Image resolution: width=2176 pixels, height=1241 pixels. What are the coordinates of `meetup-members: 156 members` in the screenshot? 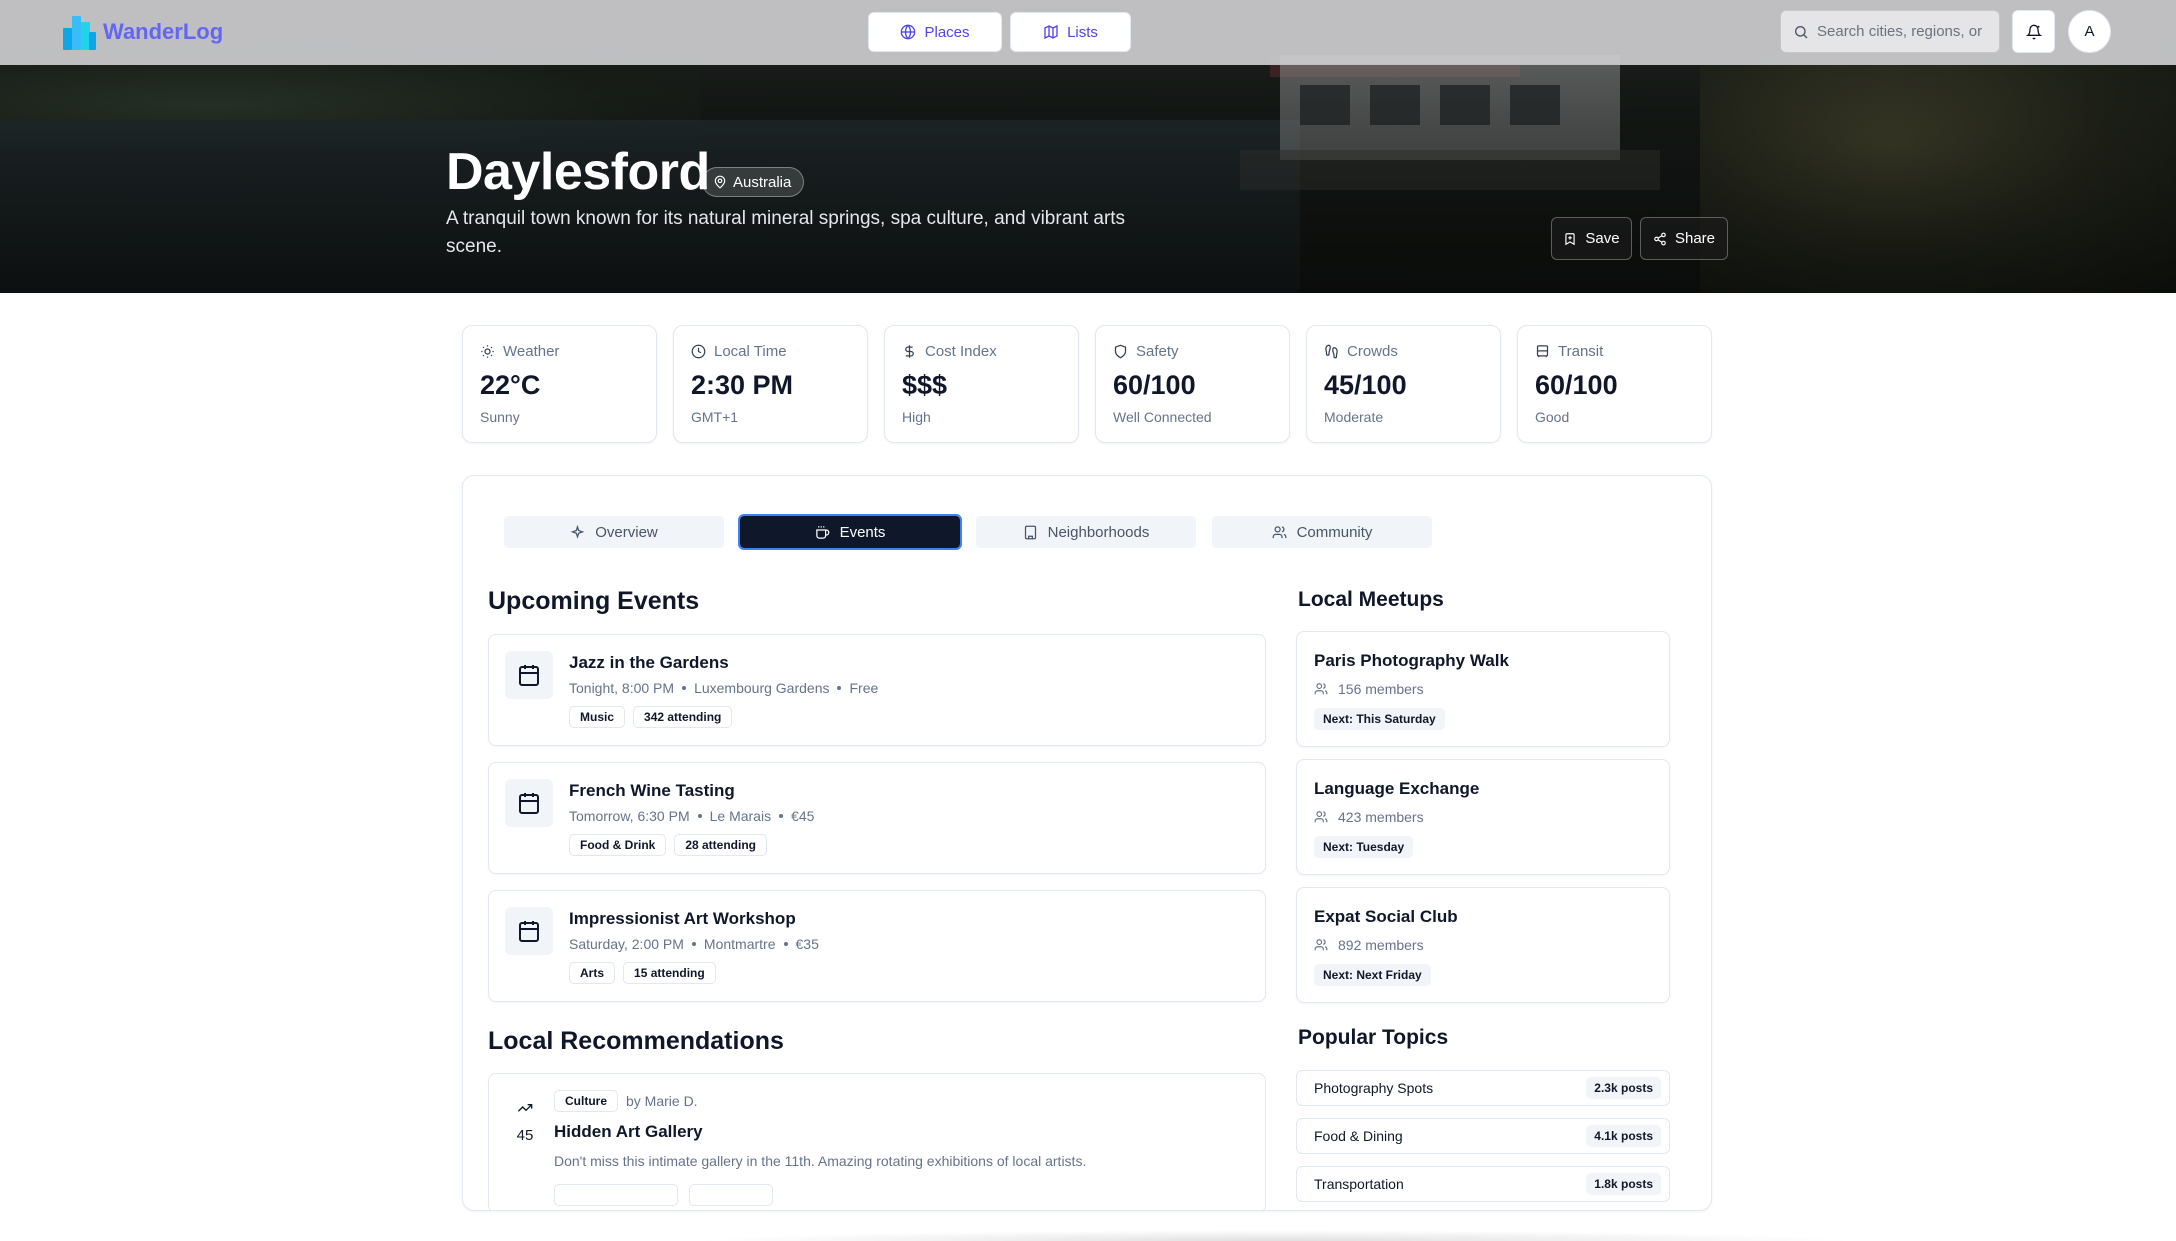 It's located at (1369, 689).